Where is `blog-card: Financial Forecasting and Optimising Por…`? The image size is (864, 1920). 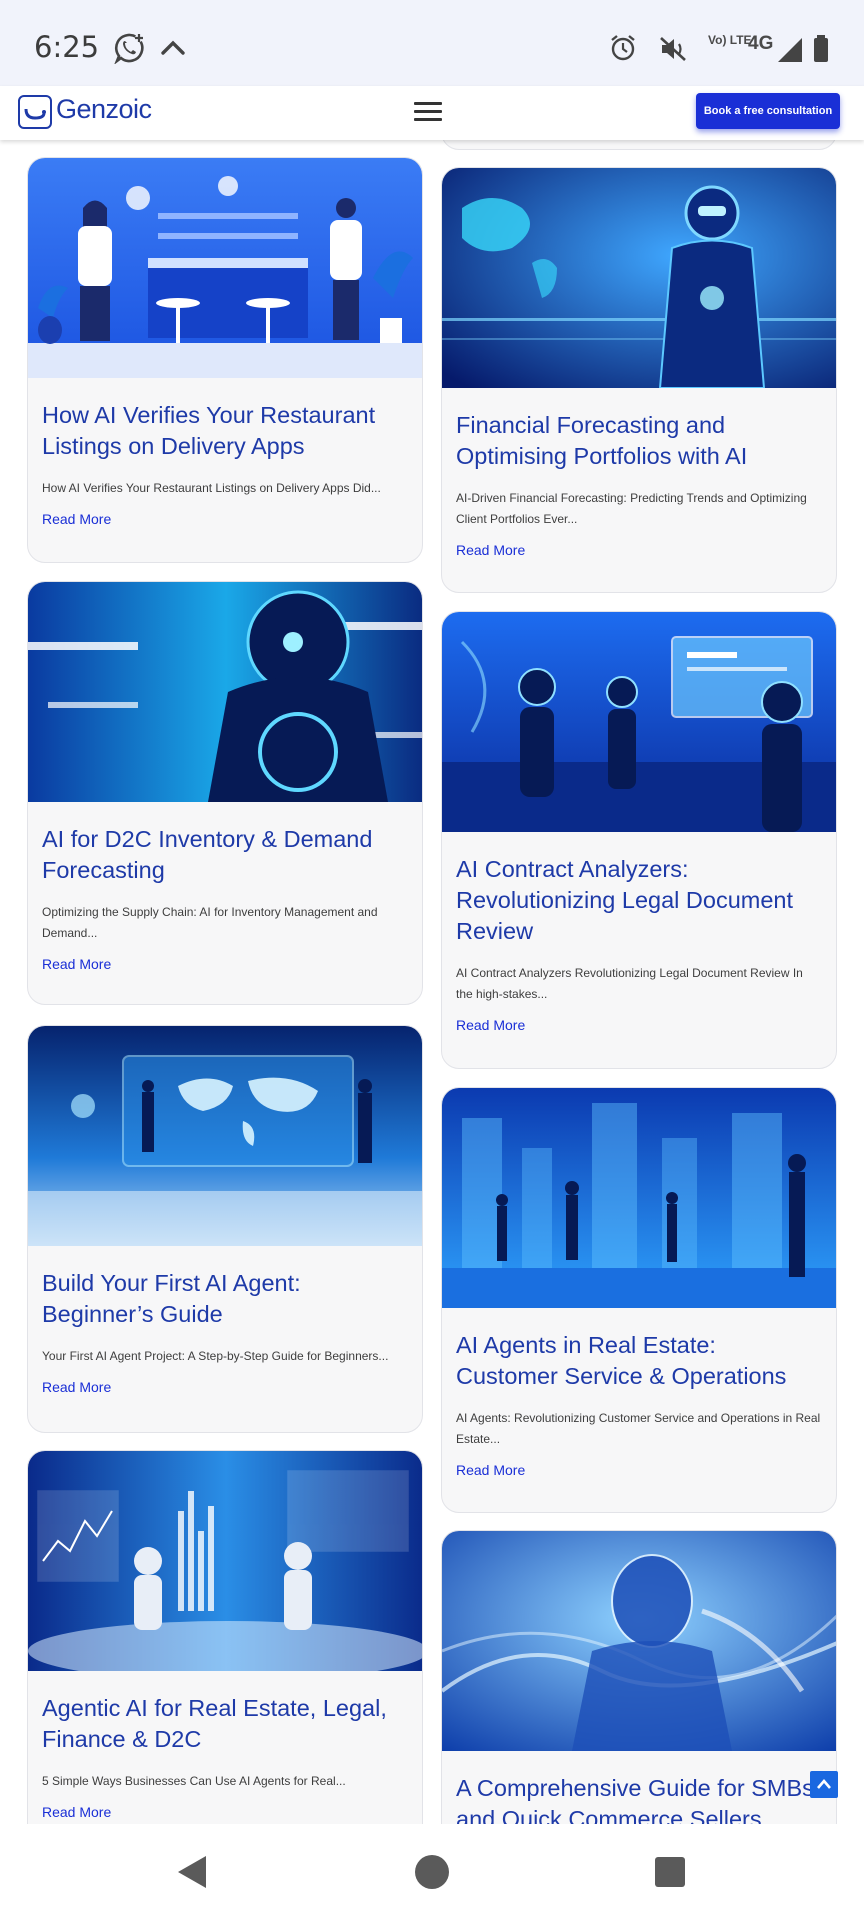 blog-card: Financial Forecasting and Optimising Por… is located at coordinates (639, 380).